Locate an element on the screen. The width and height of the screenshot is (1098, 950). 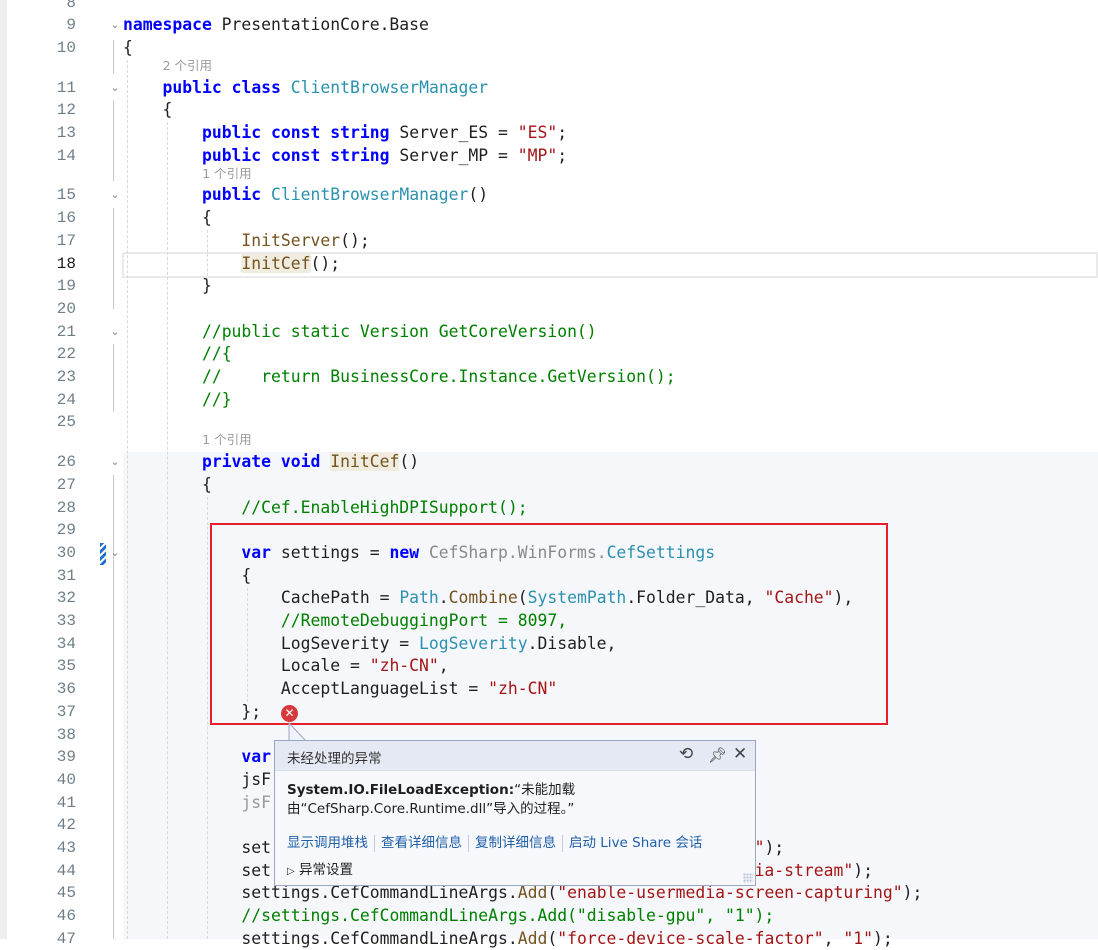
line-number: 23 is located at coordinates (66, 377).